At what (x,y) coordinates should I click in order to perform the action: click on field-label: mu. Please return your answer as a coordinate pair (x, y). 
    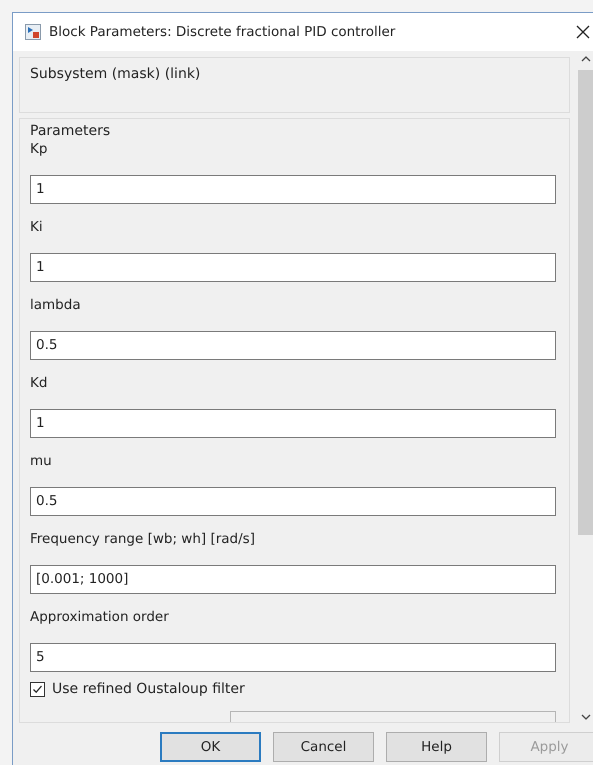
    Looking at the image, I should click on (41, 461).